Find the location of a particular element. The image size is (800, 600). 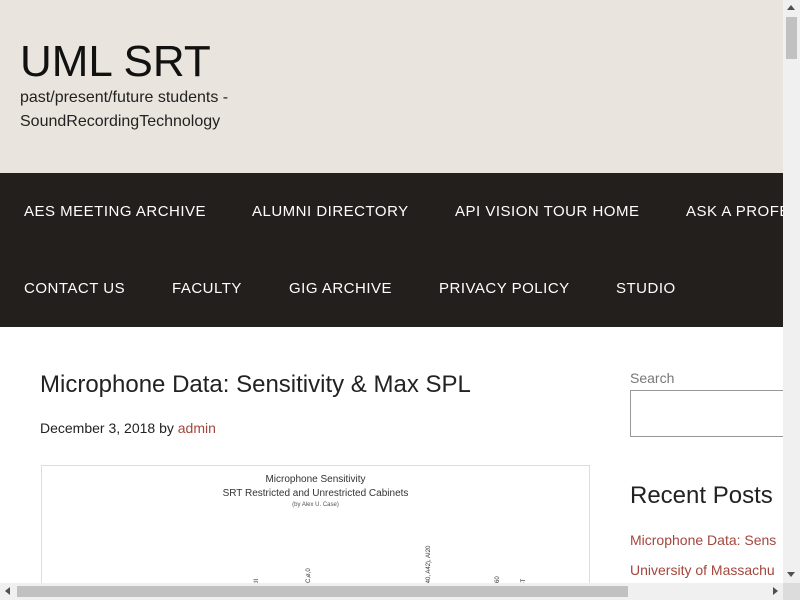

nav-item-privacy-policy: PRIVACY POLICY is located at coordinates (504, 288).